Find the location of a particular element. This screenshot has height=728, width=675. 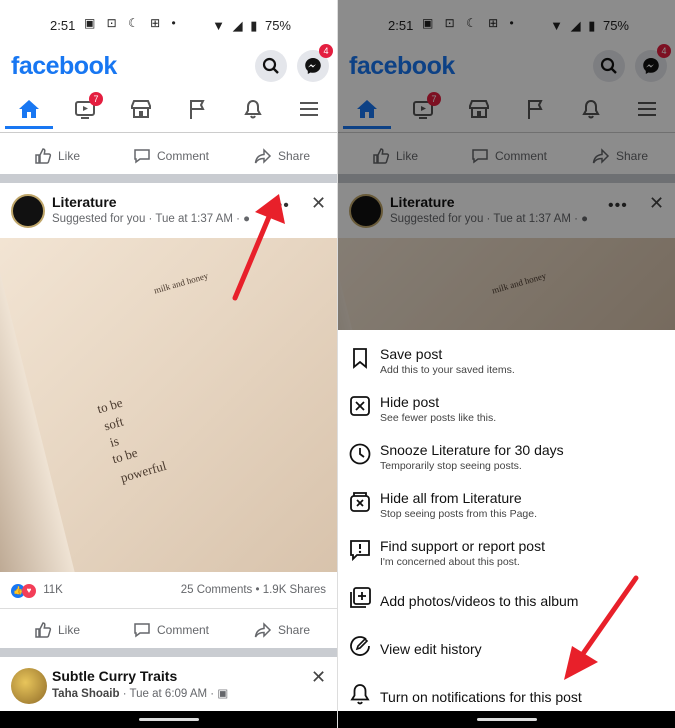

menu-save-post: Save post Add this to your saved items. is located at coordinates (506, 358).